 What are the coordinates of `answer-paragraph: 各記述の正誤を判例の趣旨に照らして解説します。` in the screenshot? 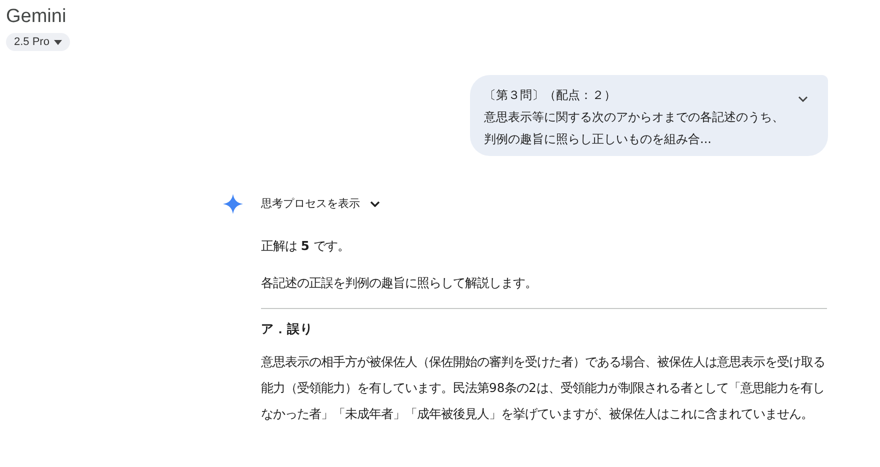 It's located at (399, 283).